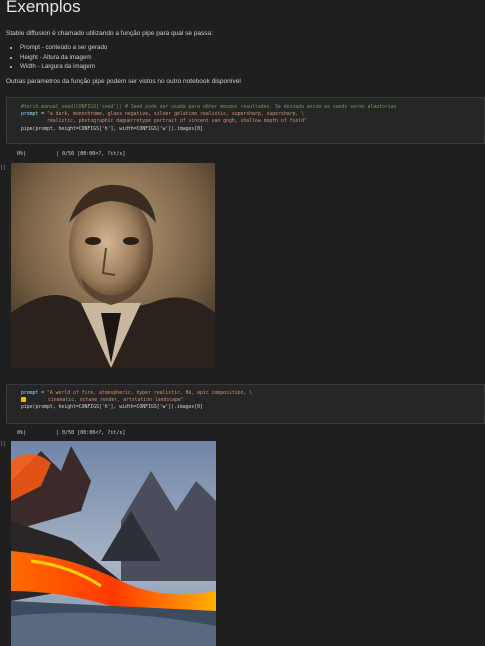 Image resolution: width=485 pixels, height=646 pixels. I want to click on progress-output-1: 0%| | 0/50 [00:00<?, ?it/s], so click(71, 154).